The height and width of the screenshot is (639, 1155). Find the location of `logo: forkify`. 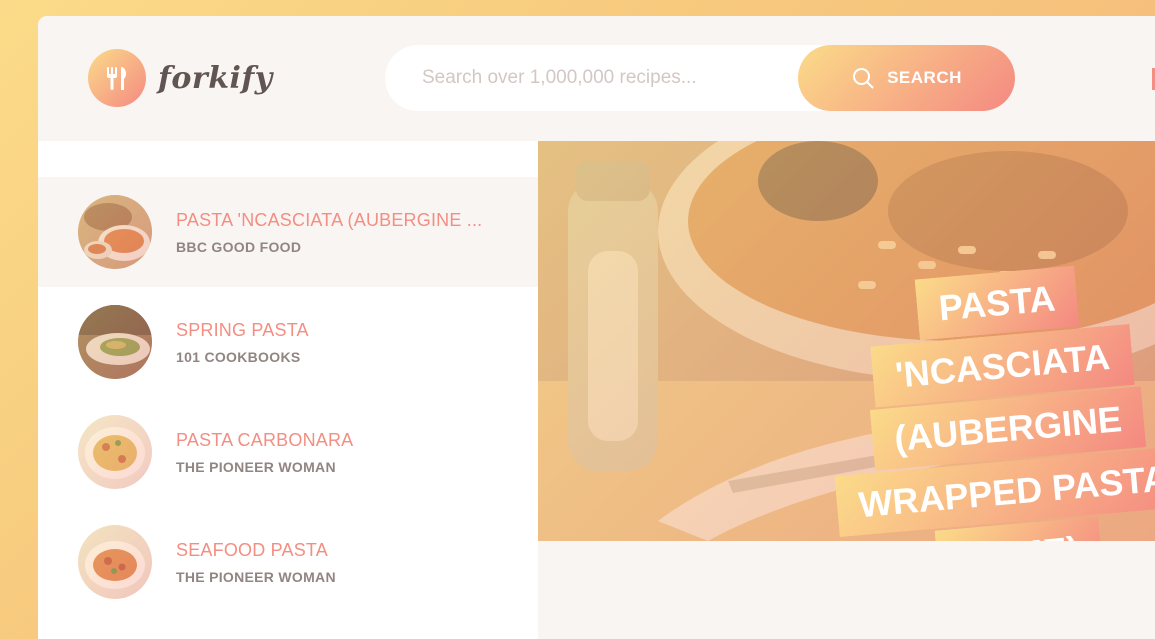

logo: forkify is located at coordinates (180, 78).